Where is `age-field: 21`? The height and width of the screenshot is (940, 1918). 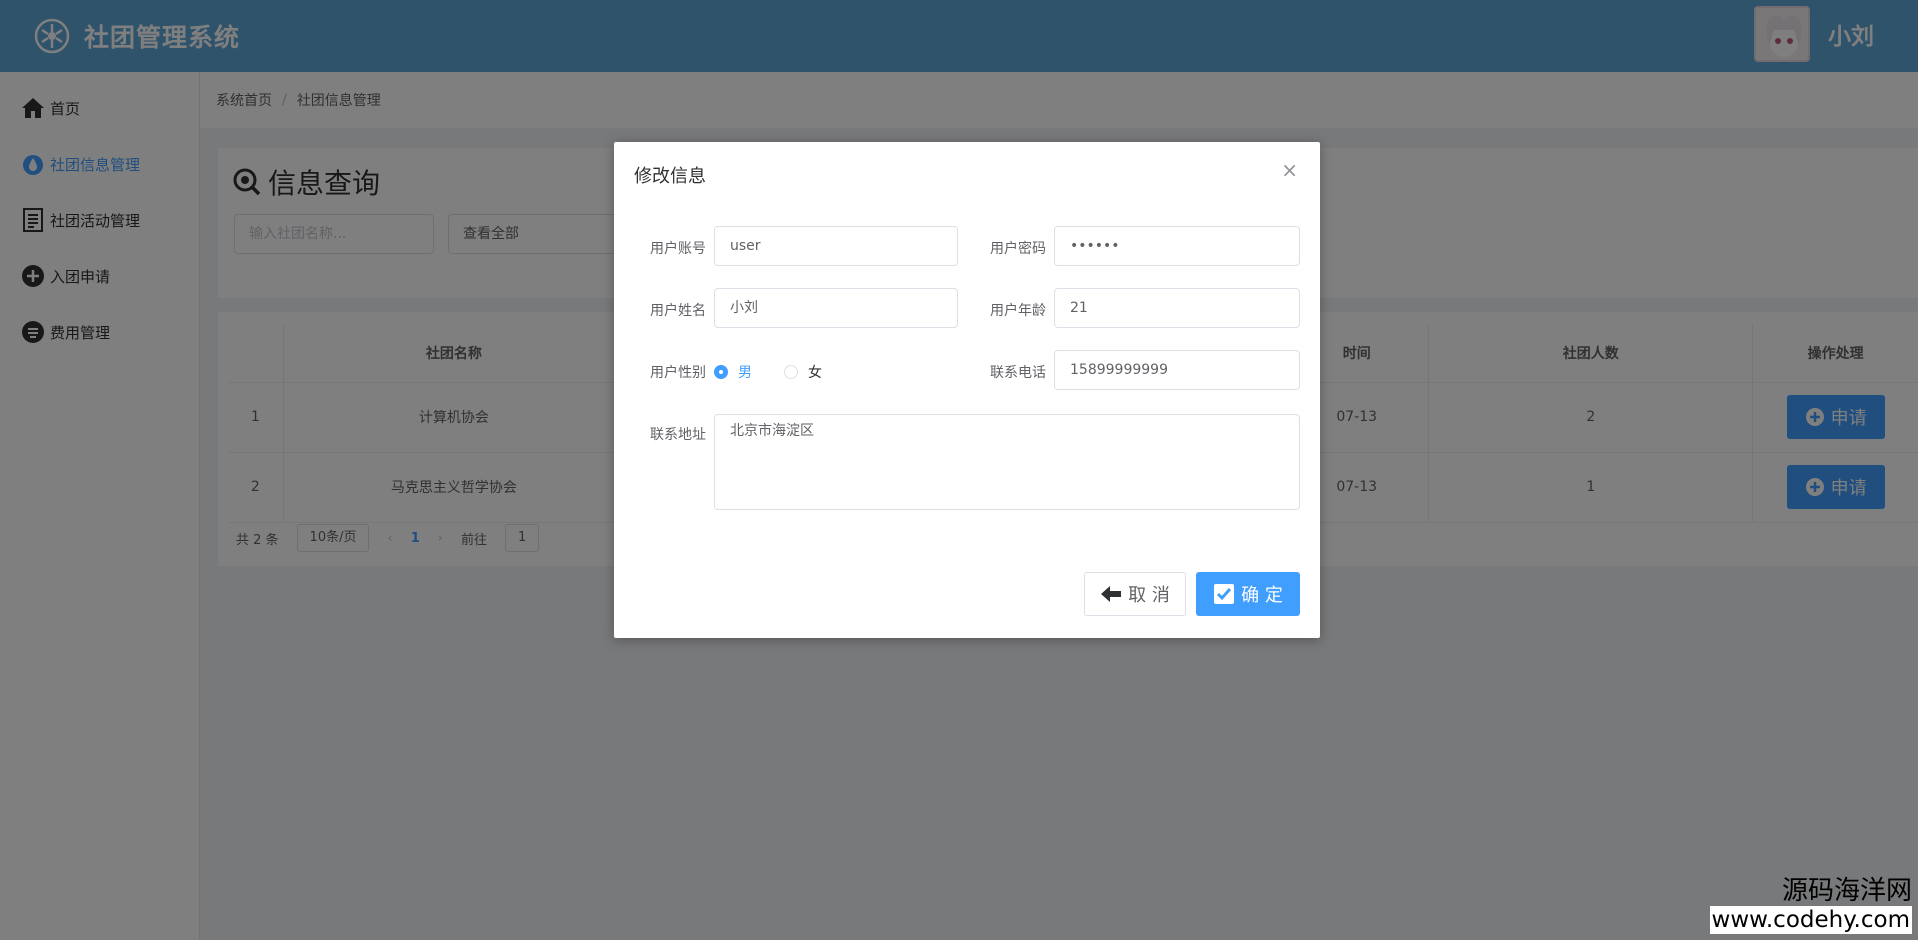
age-field: 21 is located at coordinates (1177, 308).